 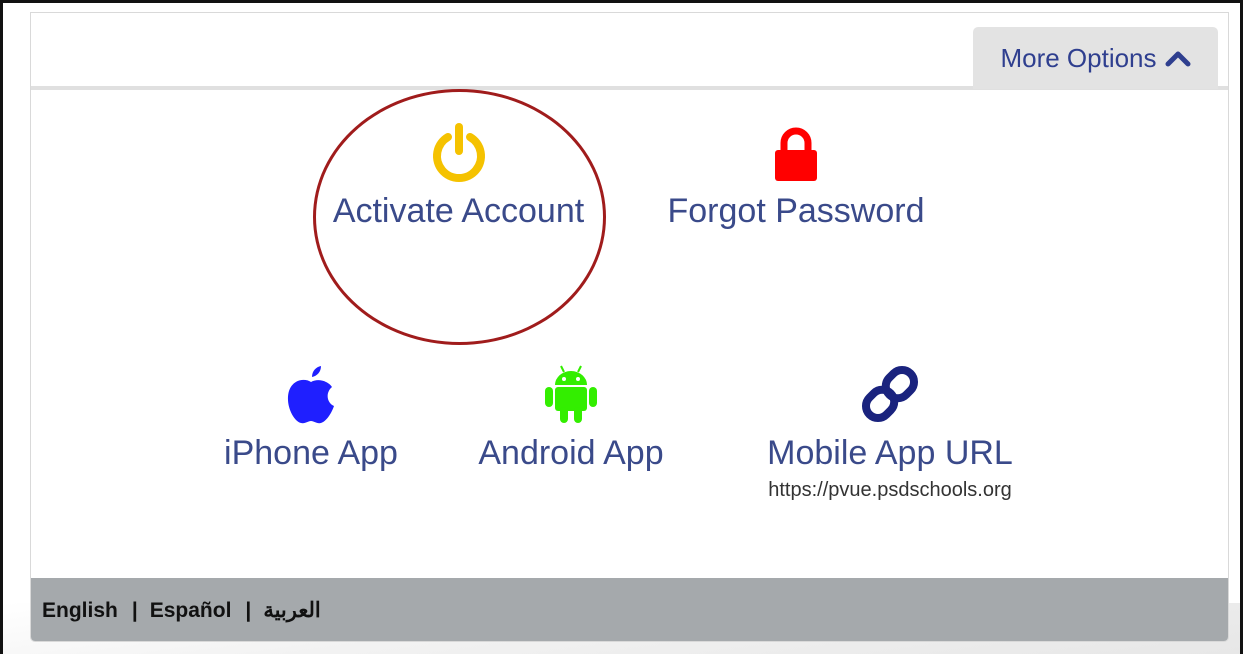 I want to click on activate-account-label: Activate Account, so click(x=458, y=211).